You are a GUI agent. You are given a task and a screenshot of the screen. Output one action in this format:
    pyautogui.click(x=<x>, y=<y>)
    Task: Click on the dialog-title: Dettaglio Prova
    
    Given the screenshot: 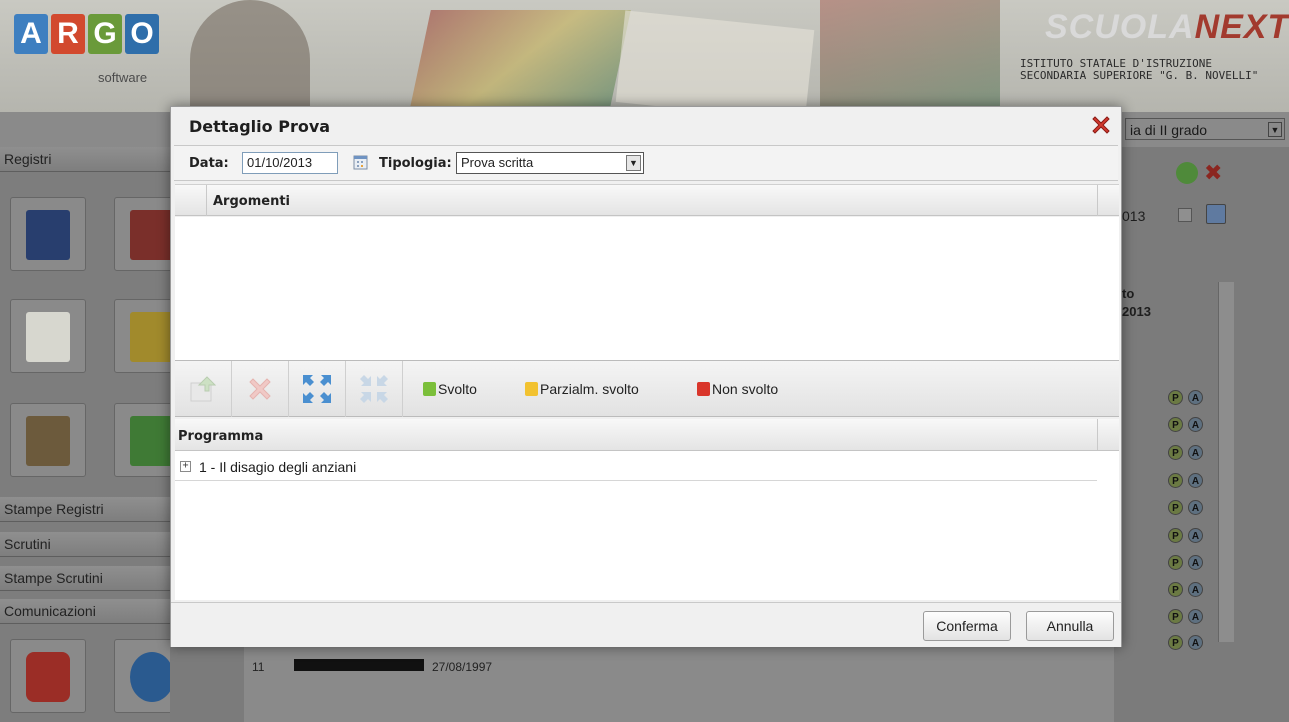 What is the action you would take?
    pyautogui.click(x=260, y=126)
    